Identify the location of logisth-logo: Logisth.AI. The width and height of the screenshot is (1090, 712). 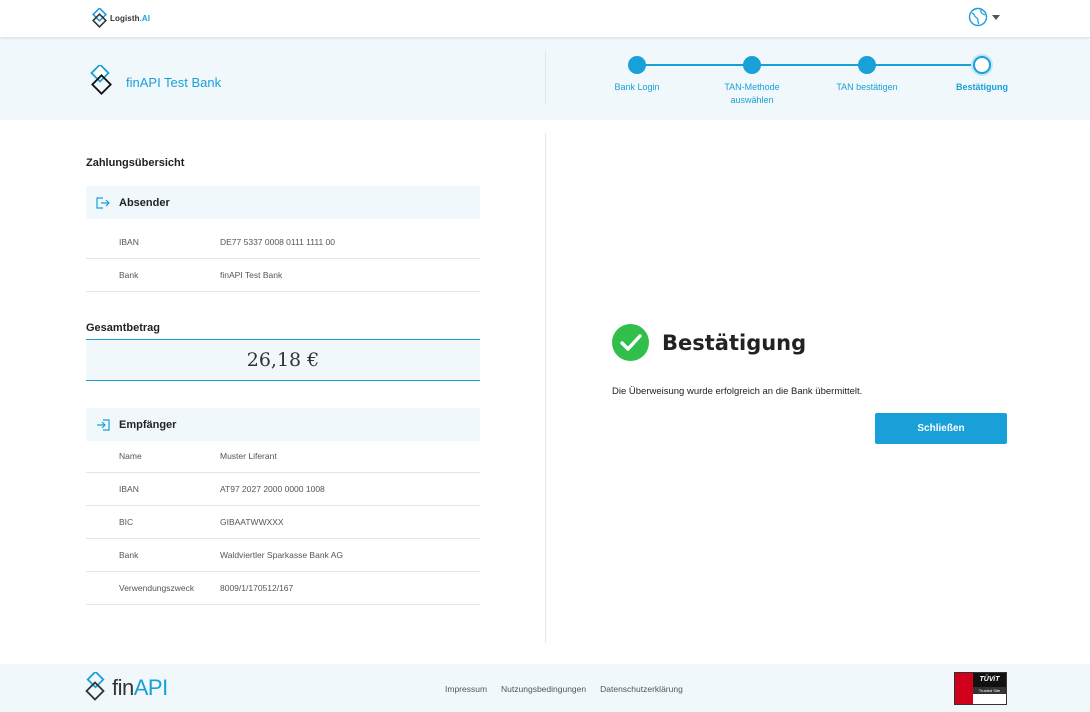
(121, 18).